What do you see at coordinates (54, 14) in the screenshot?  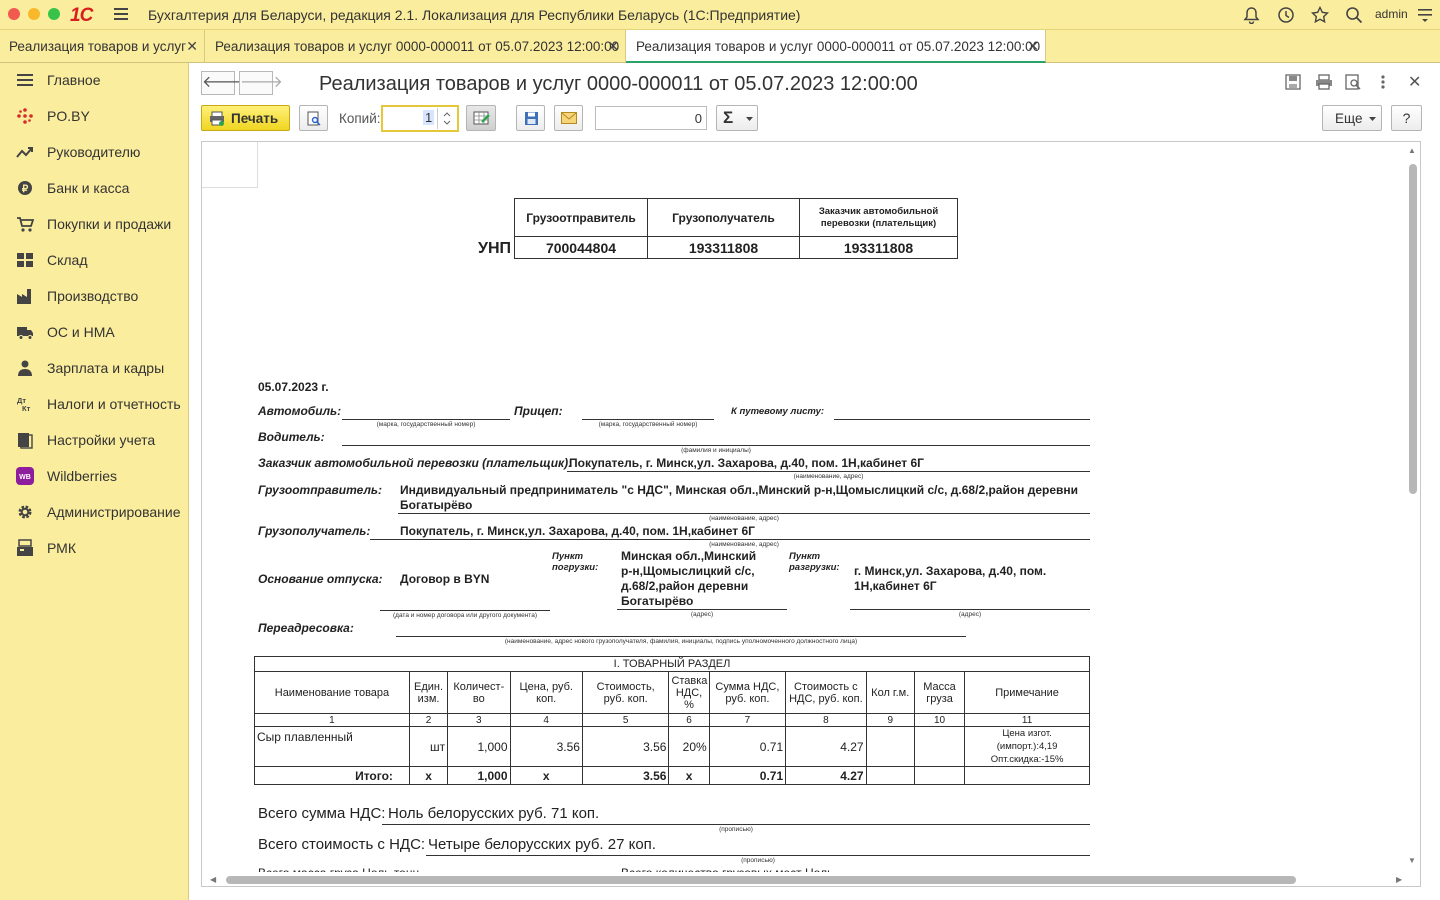 I see `maximize-window-icon` at bounding box center [54, 14].